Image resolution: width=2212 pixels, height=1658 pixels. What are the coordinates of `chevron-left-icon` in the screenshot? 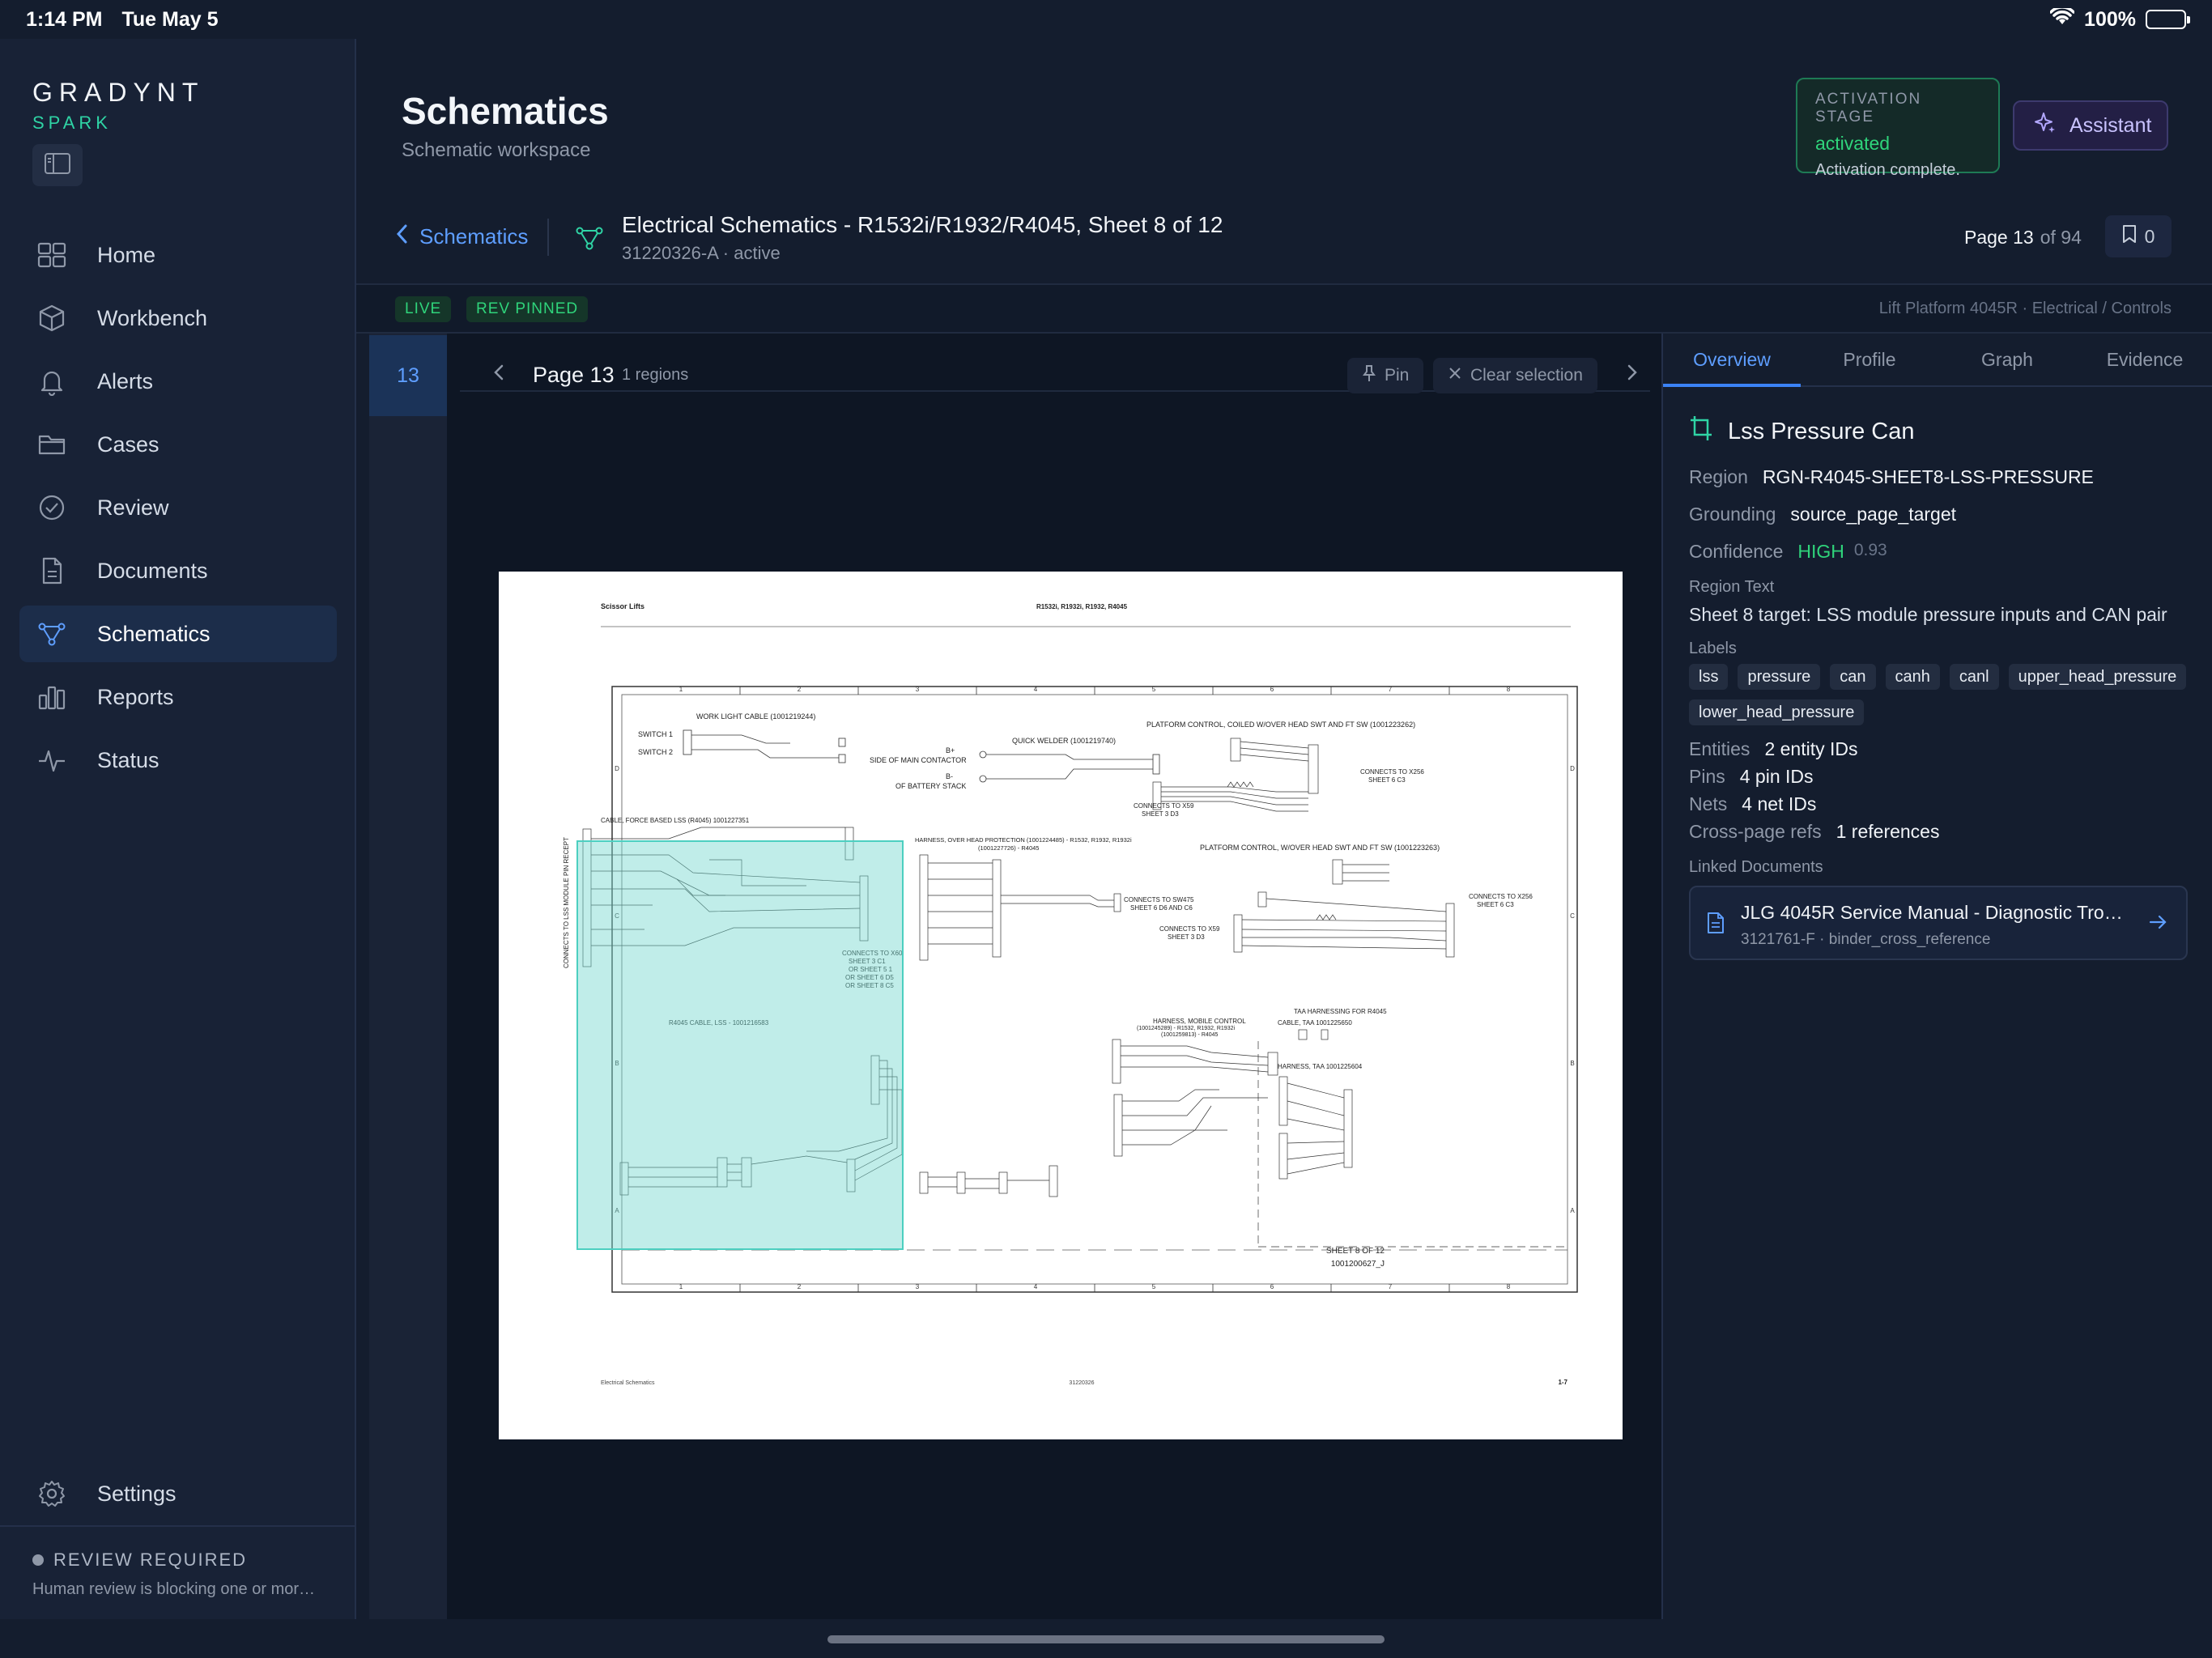 It's located at (402, 236).